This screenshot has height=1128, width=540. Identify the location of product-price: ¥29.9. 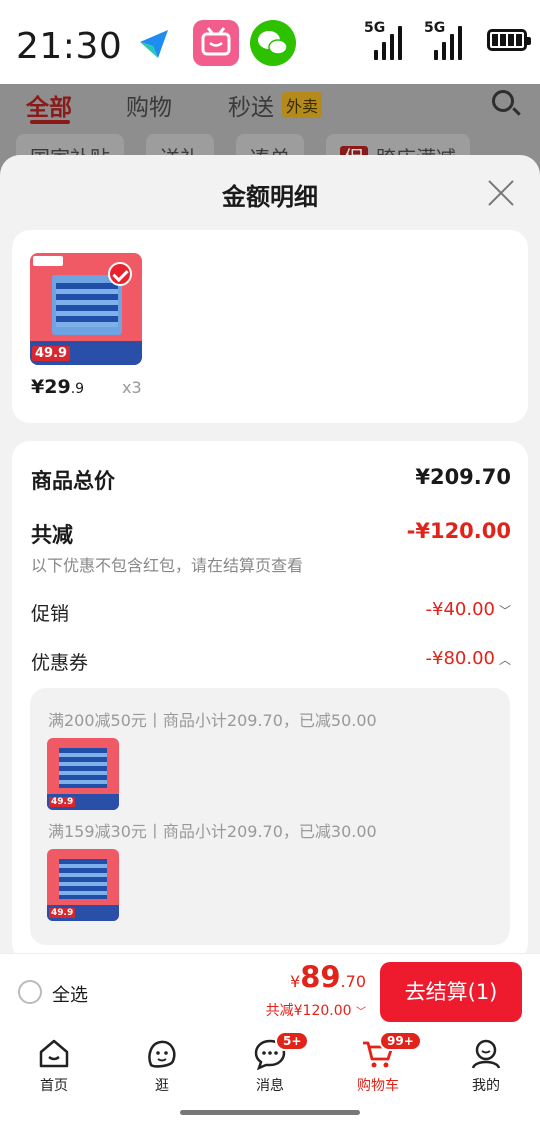
(57, 387).